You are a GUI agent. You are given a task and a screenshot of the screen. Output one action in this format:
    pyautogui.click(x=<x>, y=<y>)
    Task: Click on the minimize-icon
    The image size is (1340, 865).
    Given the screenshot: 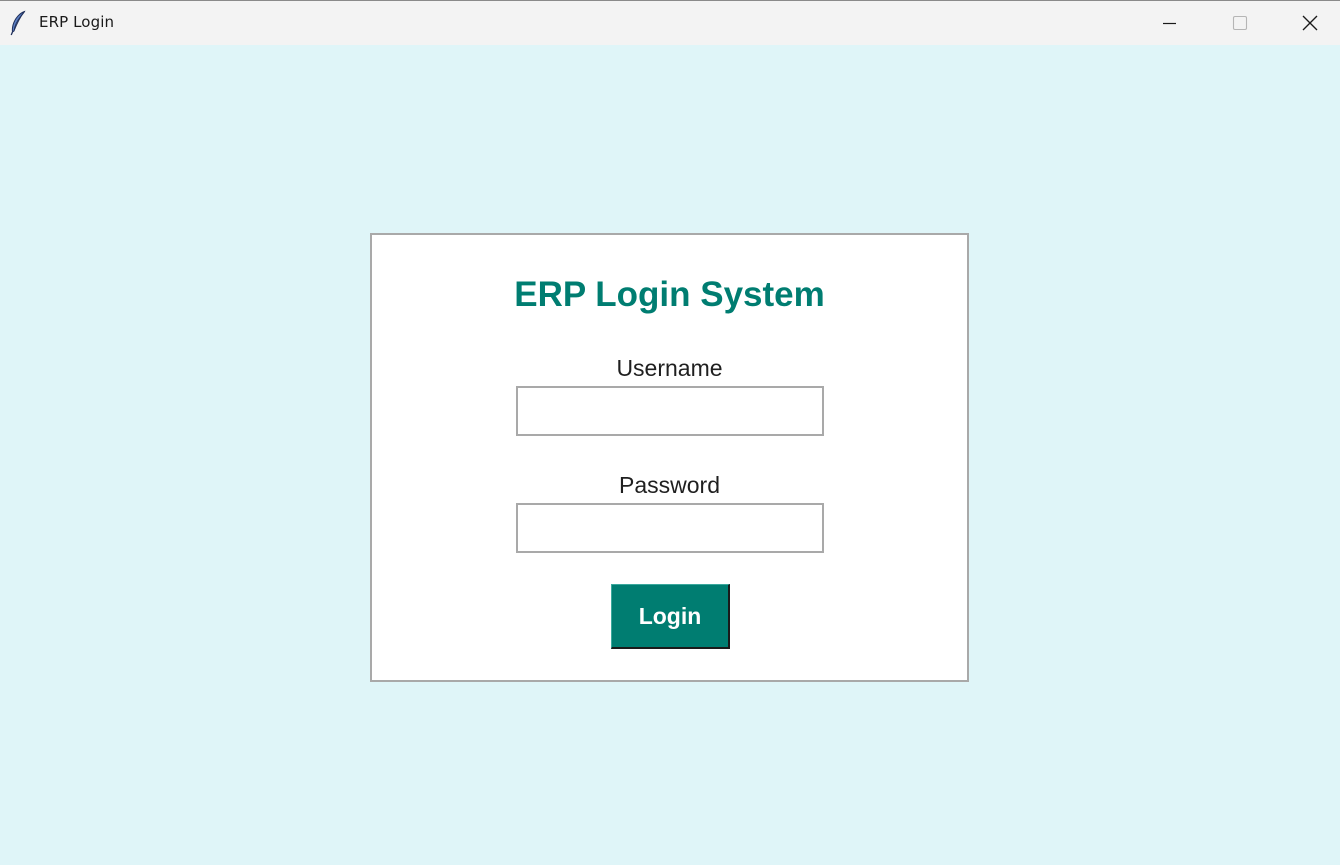 What is the action you would take?
    pyautogui.click(x=1169, y=23)
    